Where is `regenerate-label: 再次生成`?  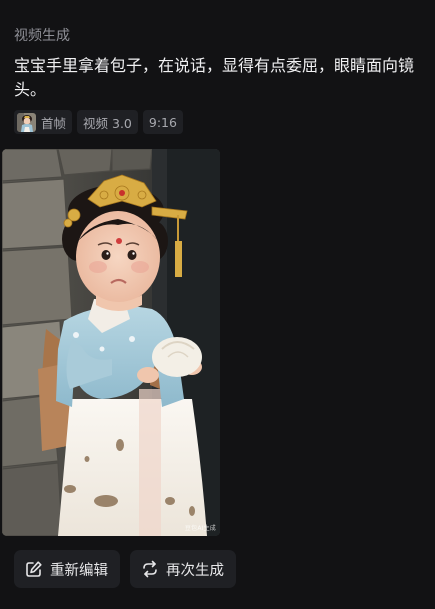 regenerate-label: 再次生成 is located at coordinates (195, 570).